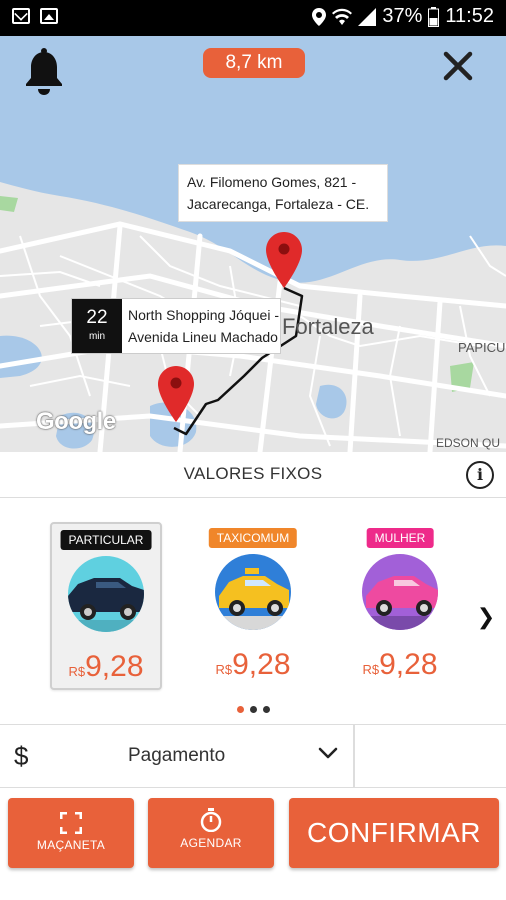 The image size is (506, 900). Describe the element at coordinates (367, 16) in the screenshot. I see `signal-icon` at that location.